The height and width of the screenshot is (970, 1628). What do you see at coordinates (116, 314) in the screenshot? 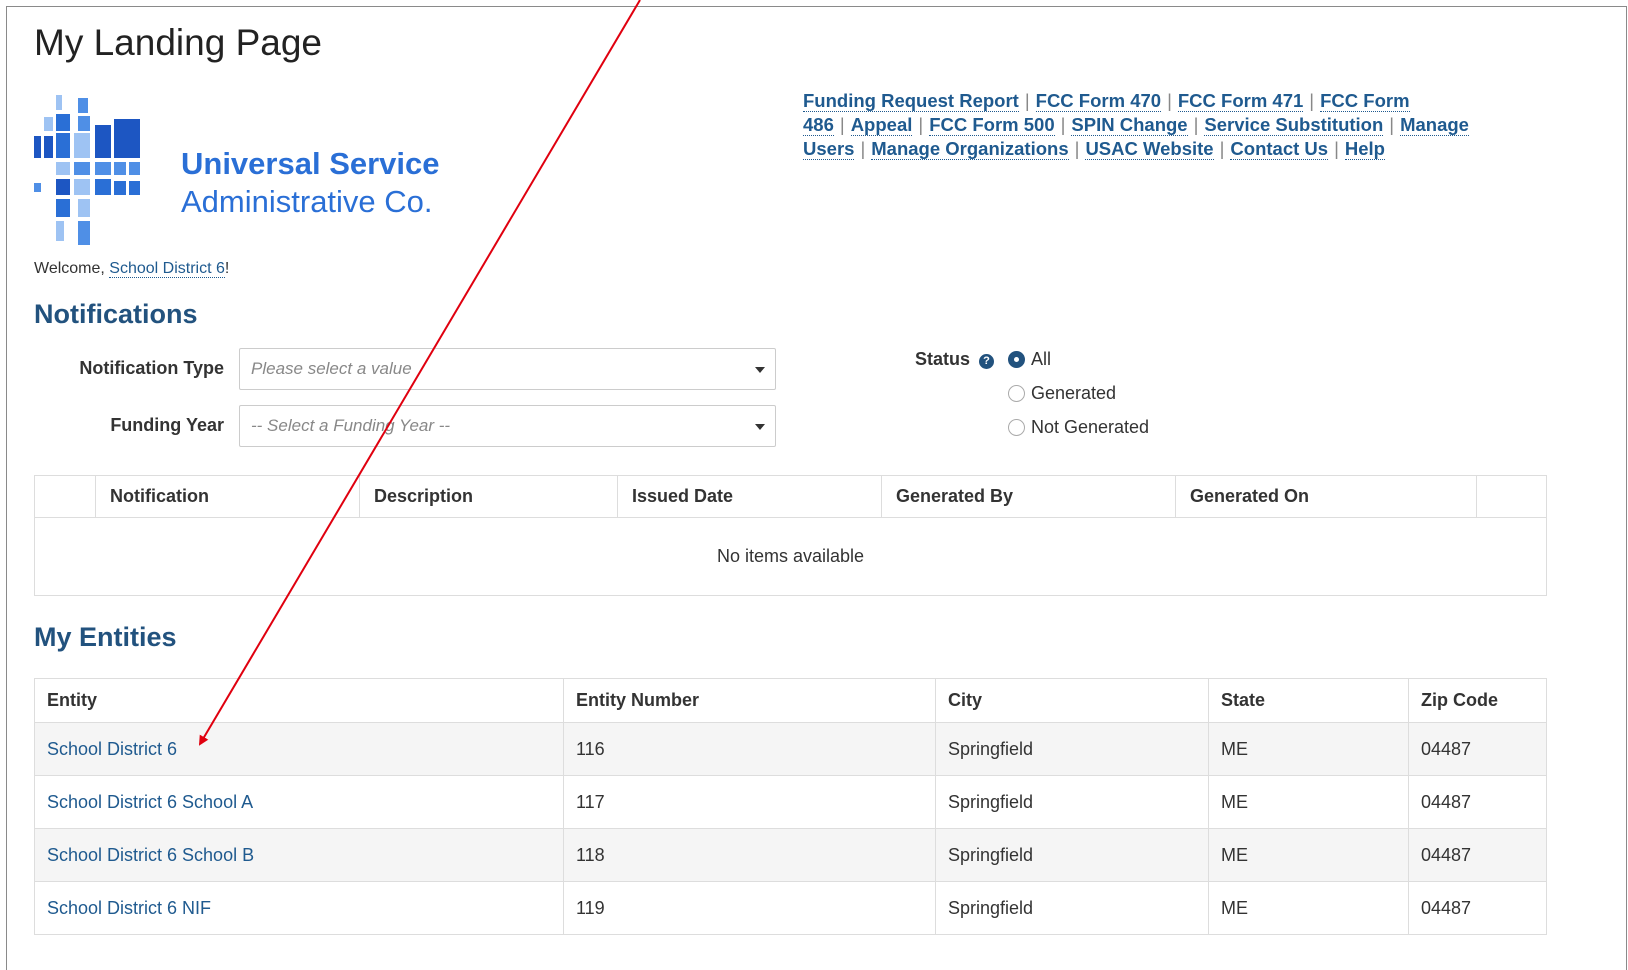
I see `notifications-heading: Notifications` at bounding box center [116, 314].